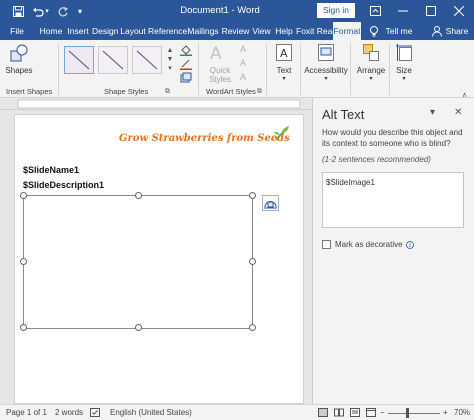 The height and width of the screenshot is (420, 474). Describe the element at coordinates (80, 11) in the screenshot. I see `customize-quick-access-icon: ▾` at that location.